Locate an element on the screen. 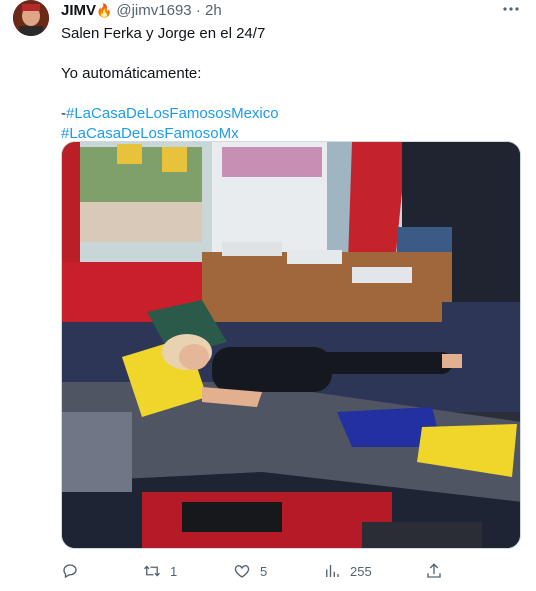 This screenshot has height=591, width=536. tweet-header: JIMV🔥 @jimv1693 · 2h is located at coordinates (141, 11).